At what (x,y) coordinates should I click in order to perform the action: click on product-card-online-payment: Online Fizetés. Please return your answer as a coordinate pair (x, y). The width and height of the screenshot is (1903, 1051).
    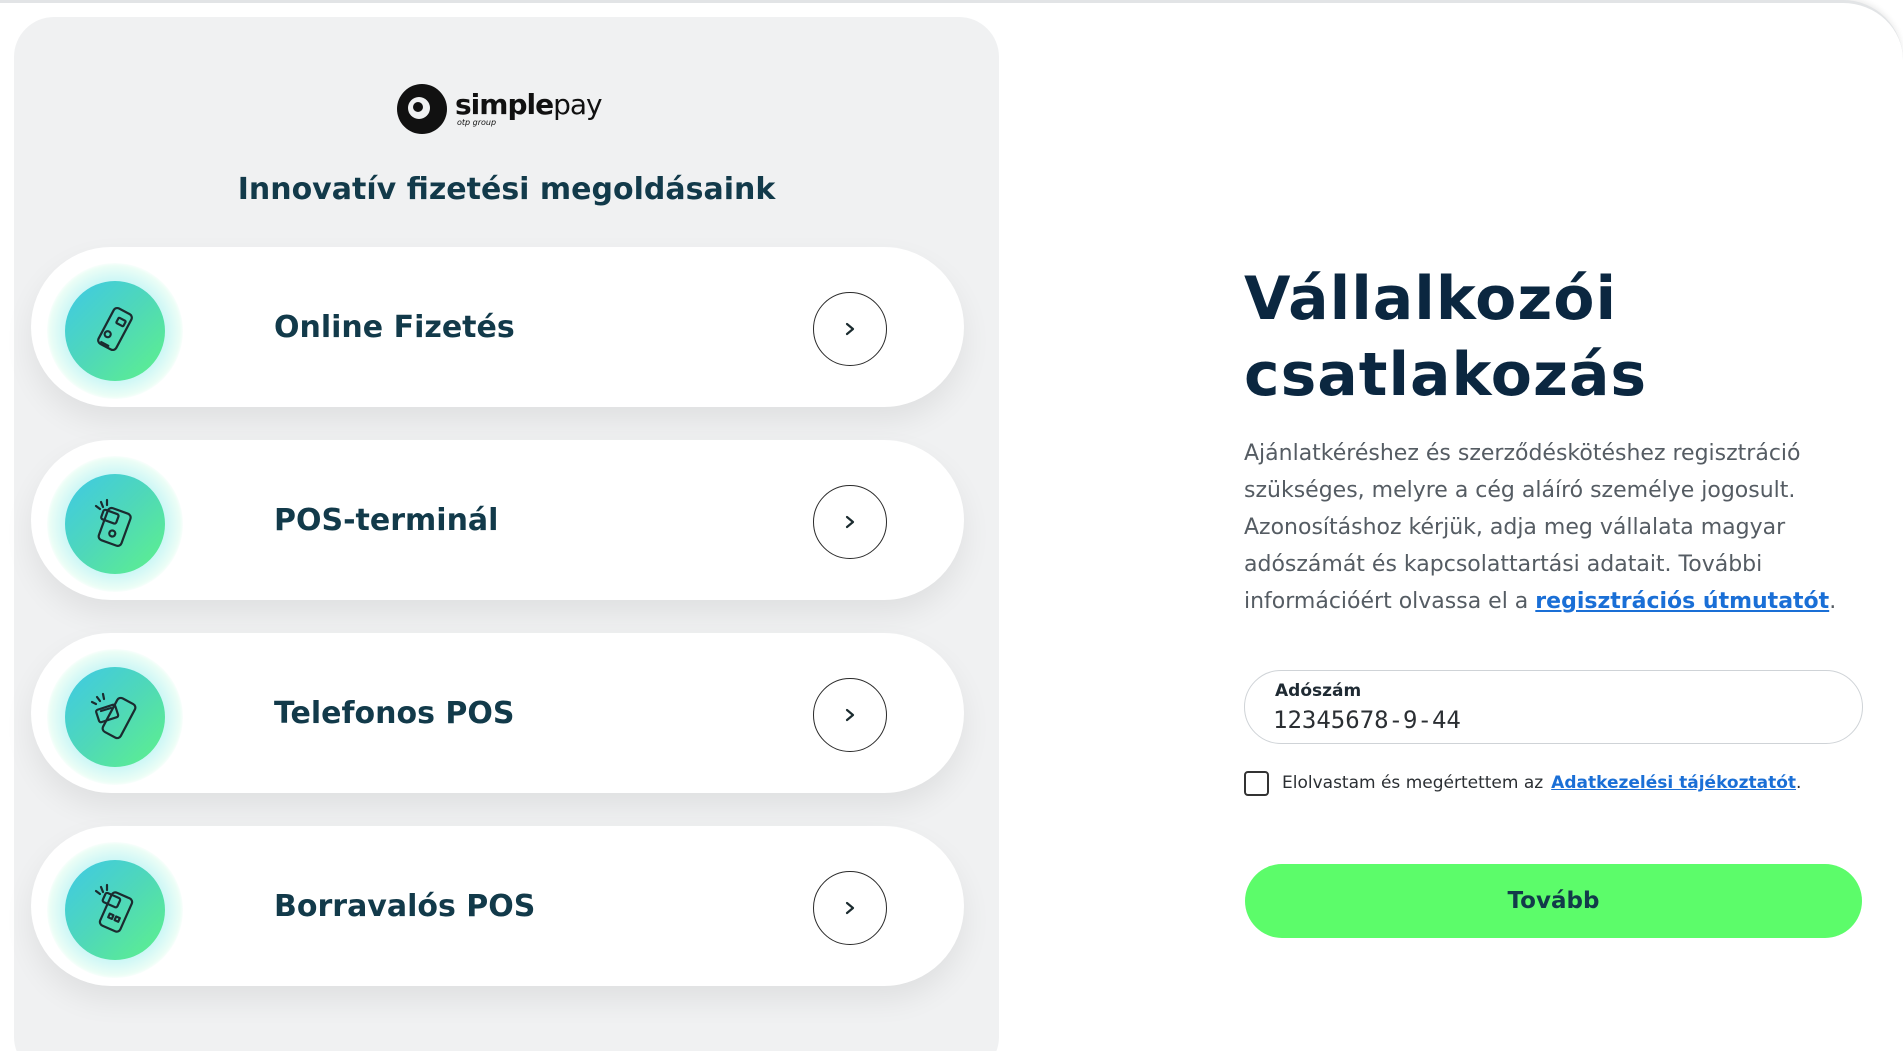
    Looking at the image, I should click on (497, 327).